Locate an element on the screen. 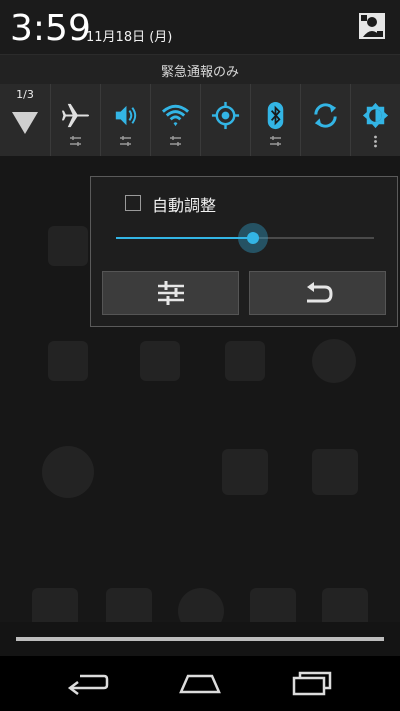  shade-handle is located at coordinates (200, 639).